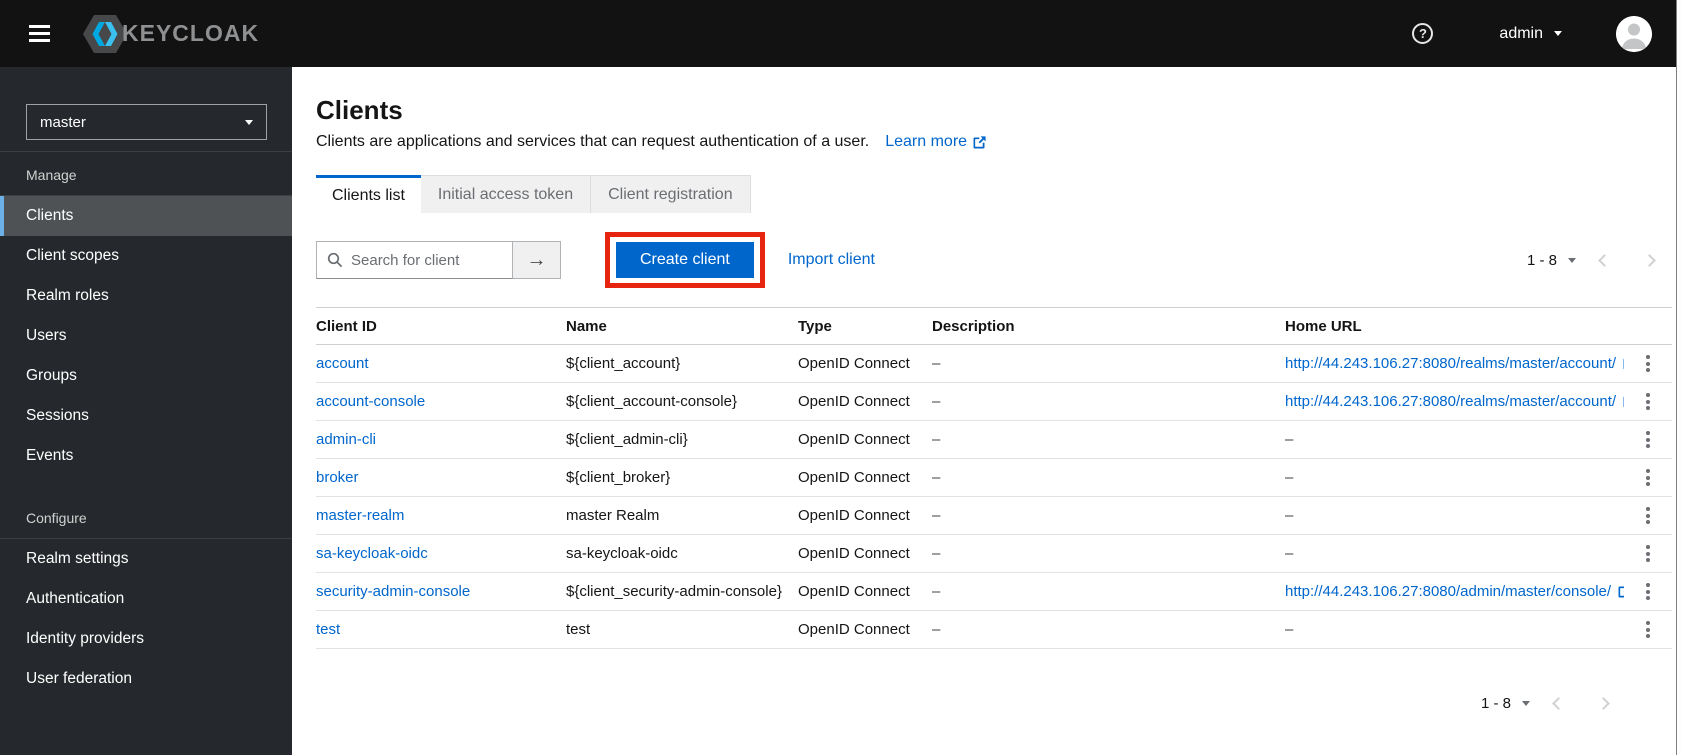 Image resolution: width=1681 pixels, height=755 pixels. I want to click on nav-section-title: Manage, so click(146, 181).